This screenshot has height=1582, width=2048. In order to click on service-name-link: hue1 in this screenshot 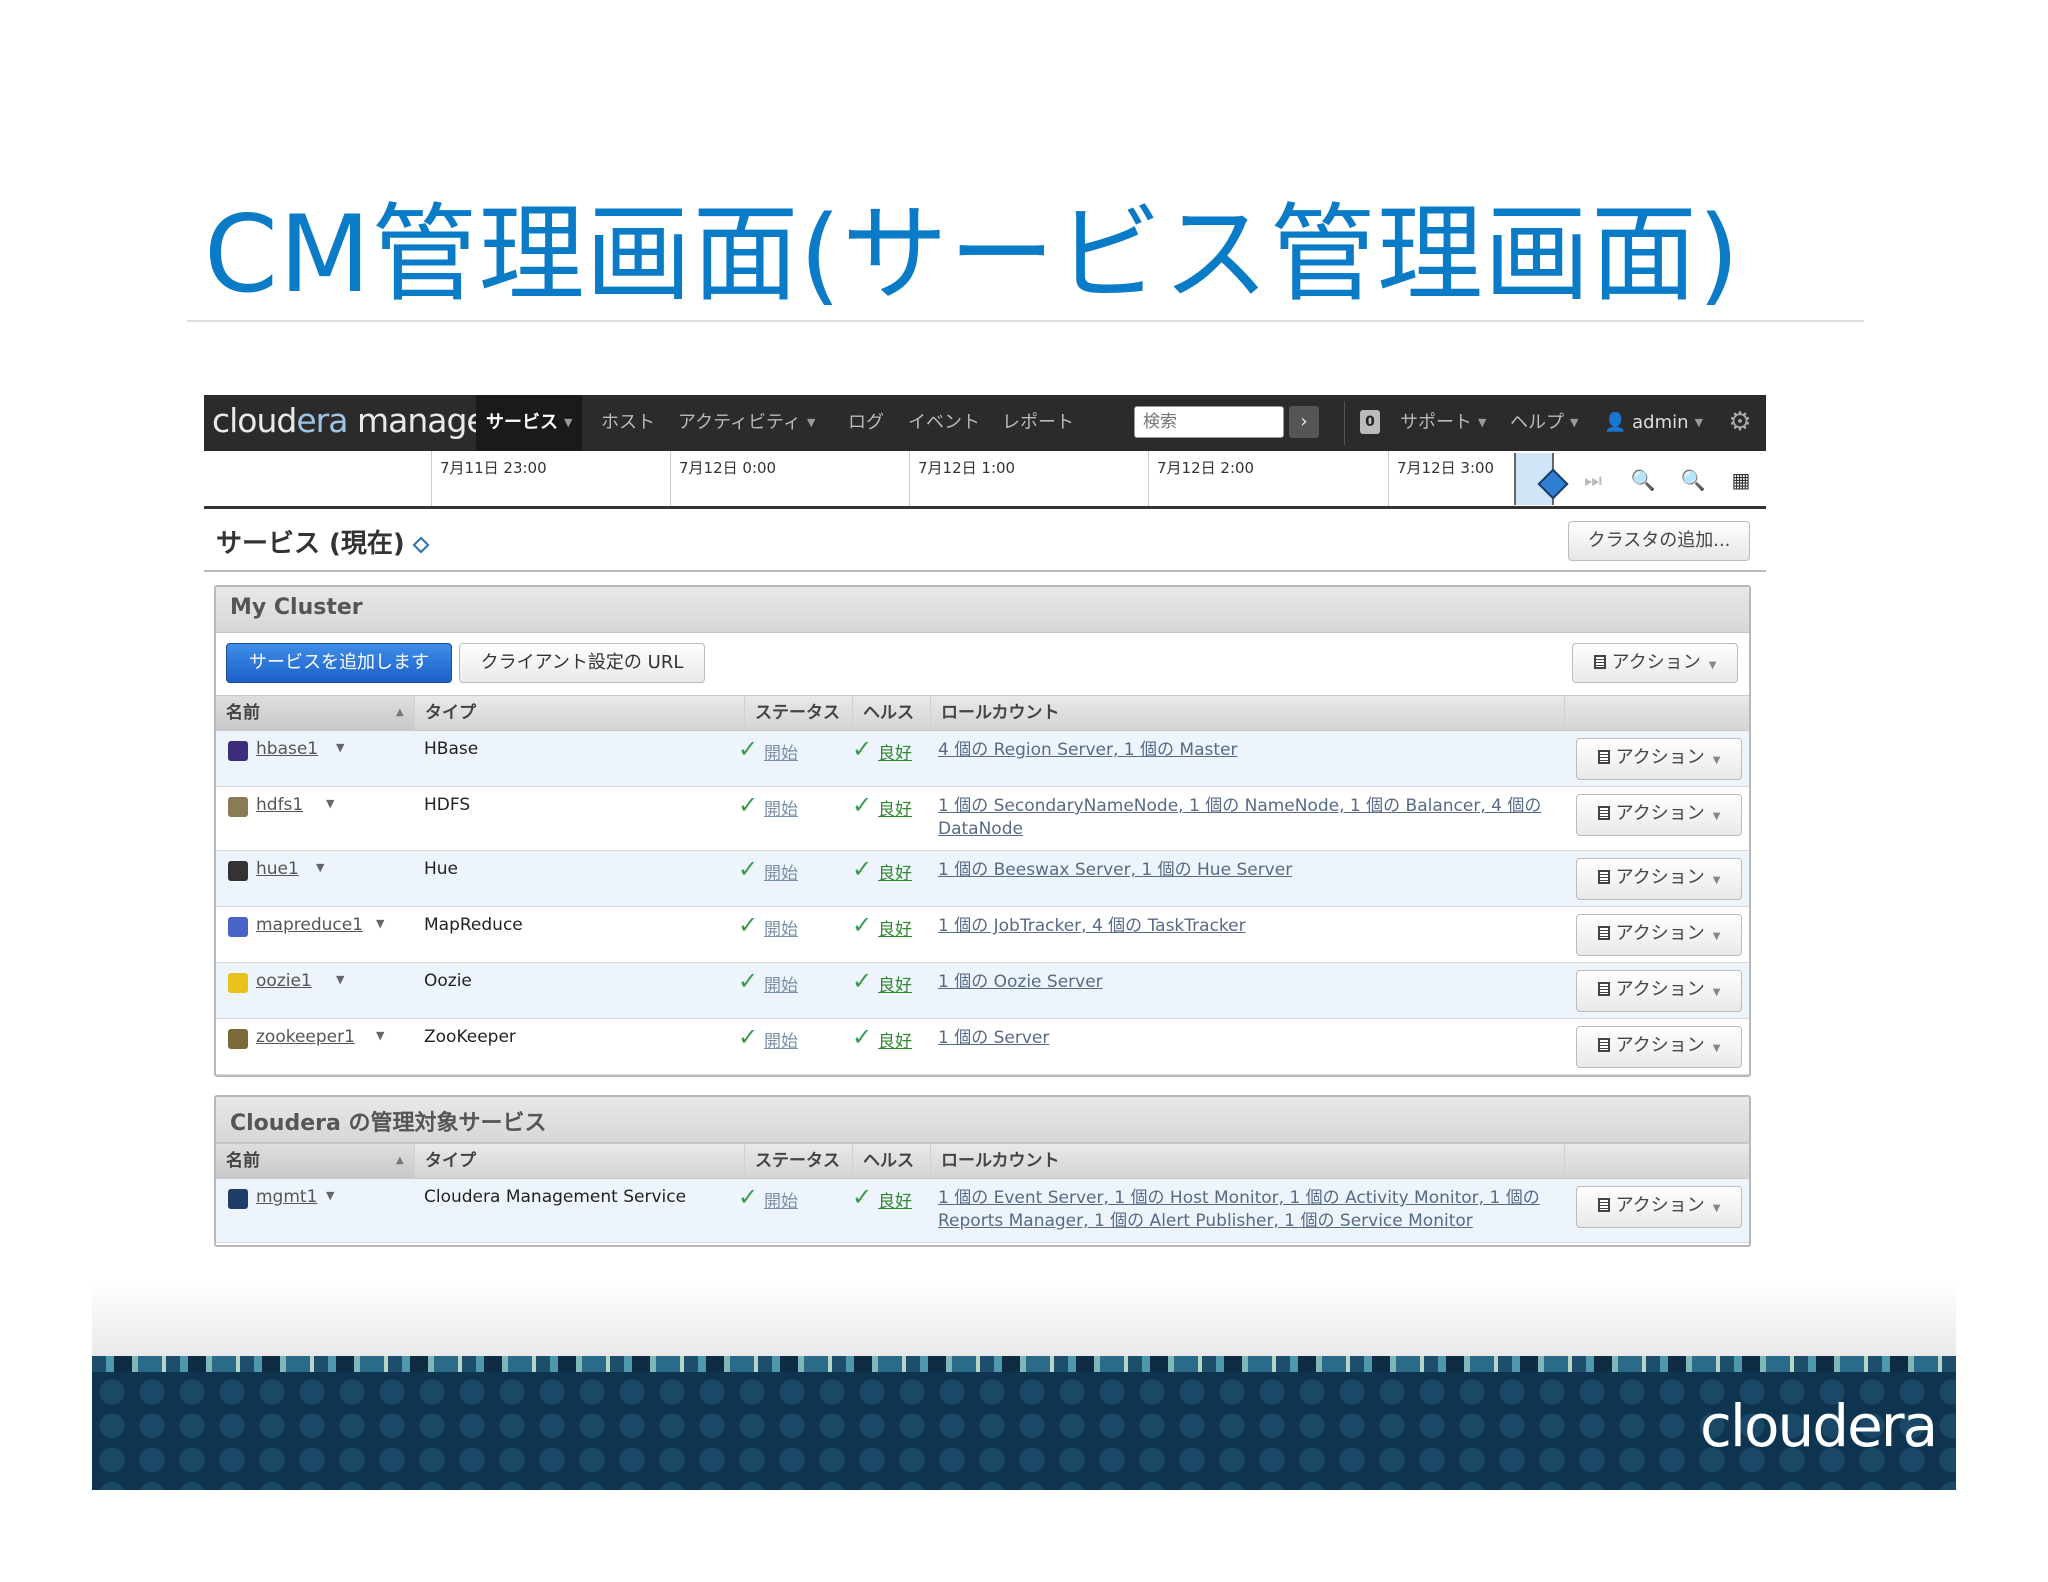, I will do `click(277, 869)`.